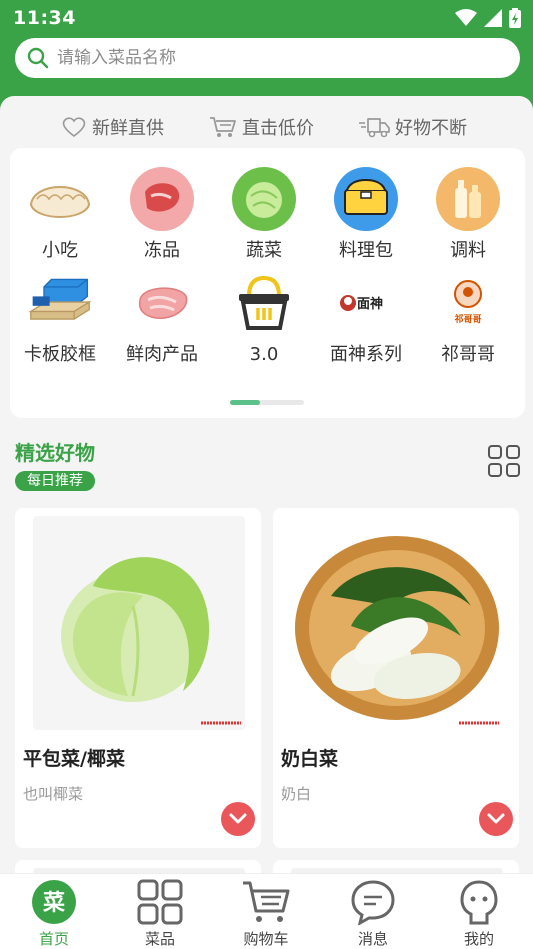  What do you see at coordinates (60, 250) in the screenshot?
I see `category-label: 小吃` at bounding box center [60, 250].